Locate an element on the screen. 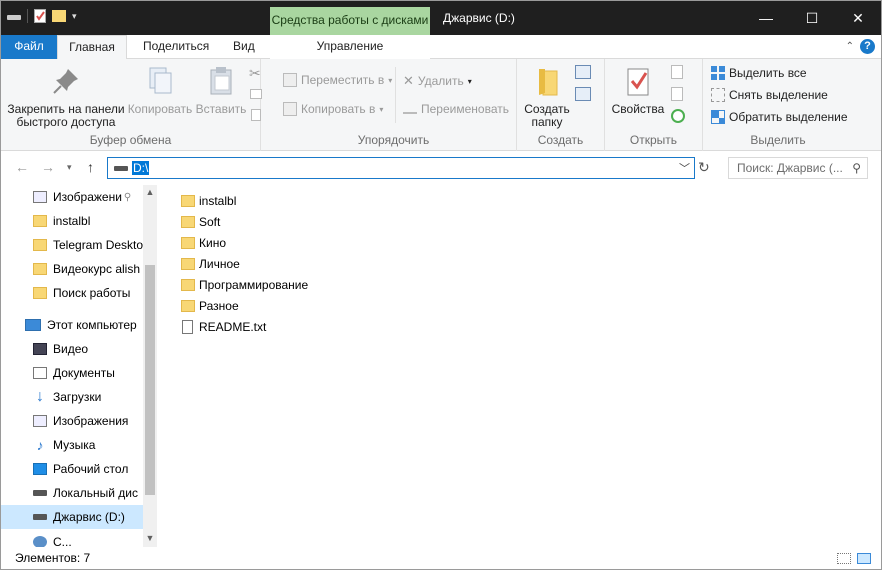 The height and width of the screenshot is (570, 882). sidebar-item-label: Документы is located at coordinates (84, 373).